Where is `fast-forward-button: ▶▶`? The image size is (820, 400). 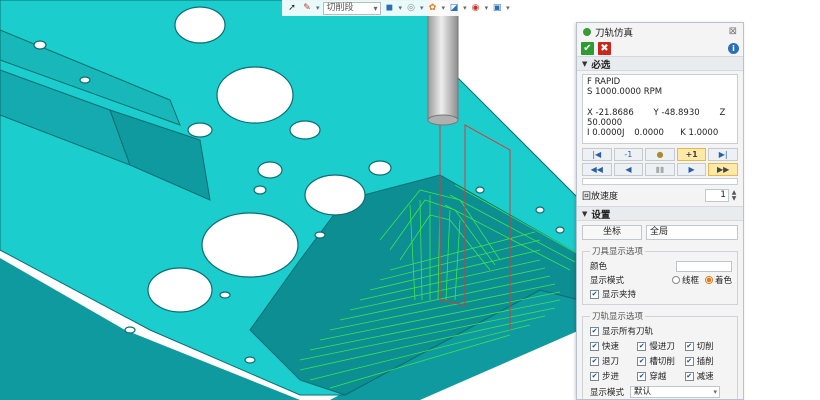 fast-forward-button: ▶▶ is located at coordinates (723, 169).